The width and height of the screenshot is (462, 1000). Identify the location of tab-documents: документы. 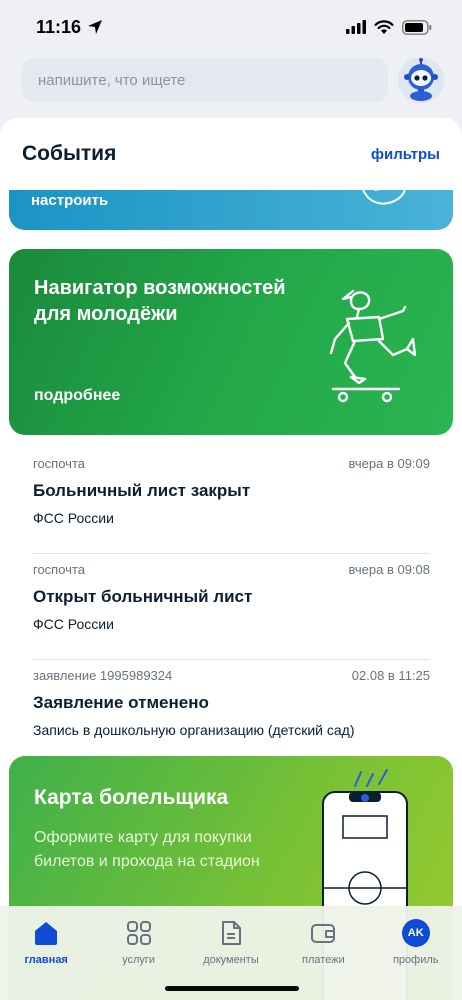
(231, 942).